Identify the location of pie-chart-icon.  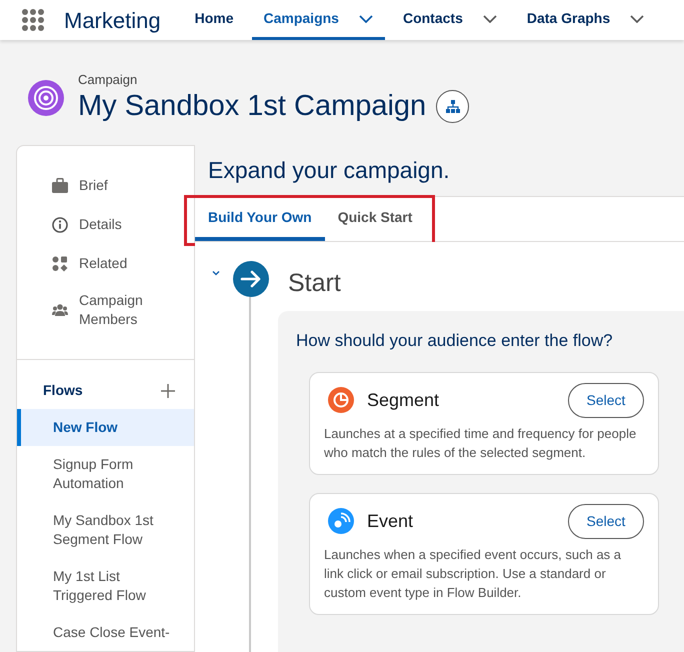
(341, 400).